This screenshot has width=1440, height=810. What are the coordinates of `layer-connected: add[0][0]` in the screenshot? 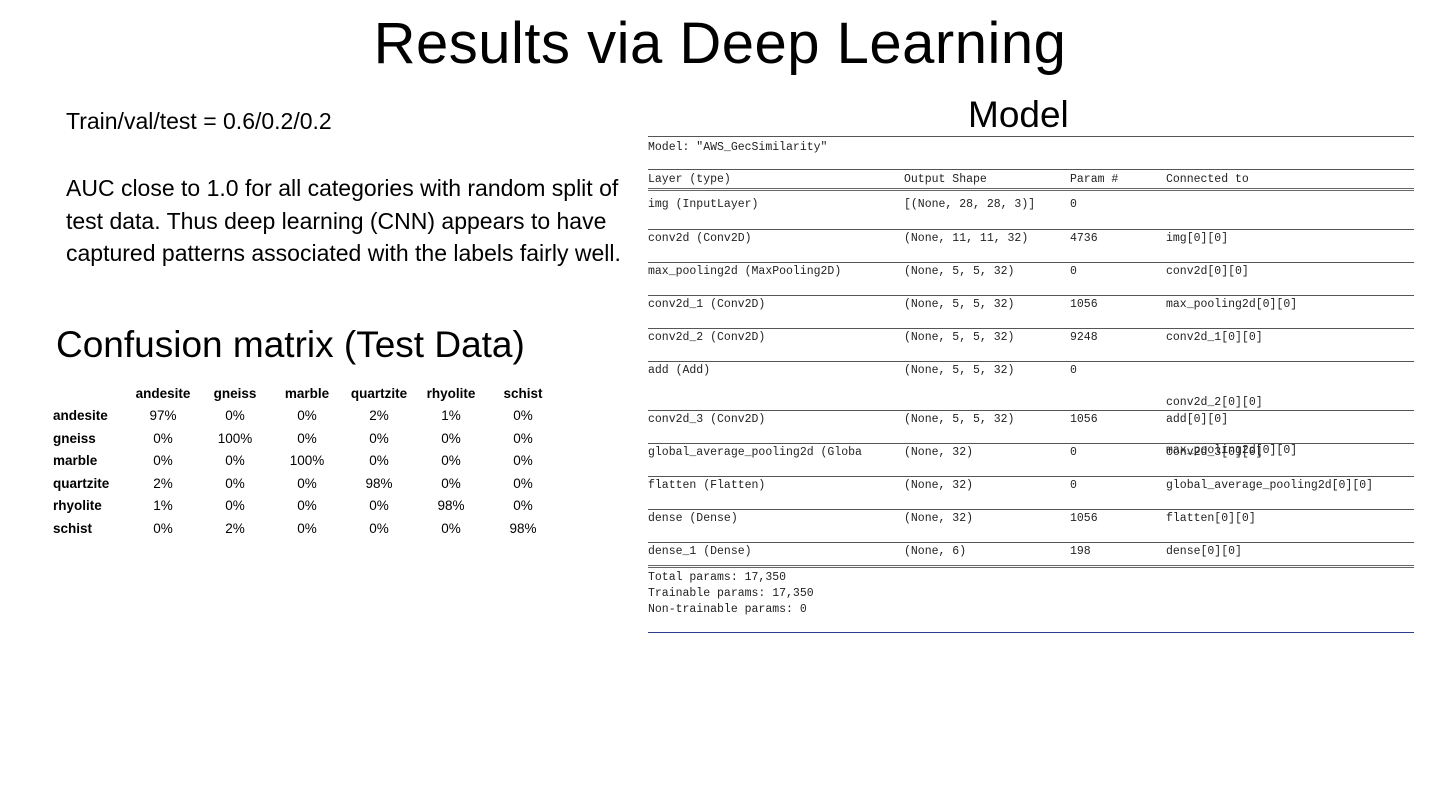 It's located at (1197, 419).